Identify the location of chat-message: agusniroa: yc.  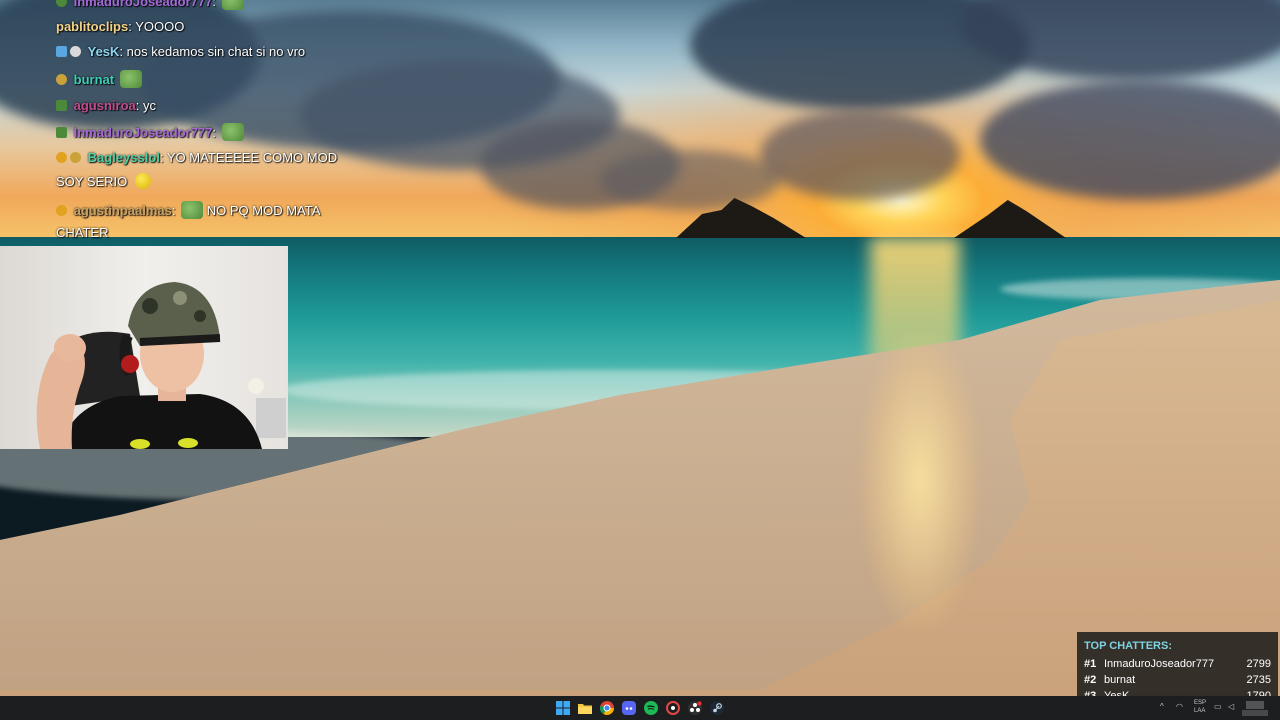
(106, 105).